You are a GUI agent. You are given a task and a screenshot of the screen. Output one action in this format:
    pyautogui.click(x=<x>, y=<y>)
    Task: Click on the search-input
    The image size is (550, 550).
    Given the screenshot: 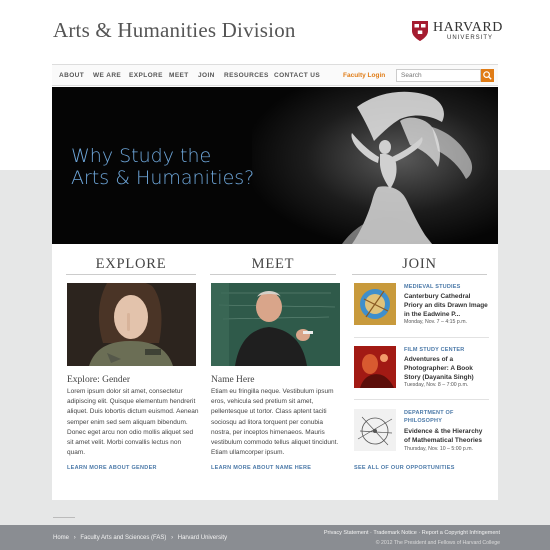 What is the action you would take?
    pyautogui.click(x=438, y=75)
    